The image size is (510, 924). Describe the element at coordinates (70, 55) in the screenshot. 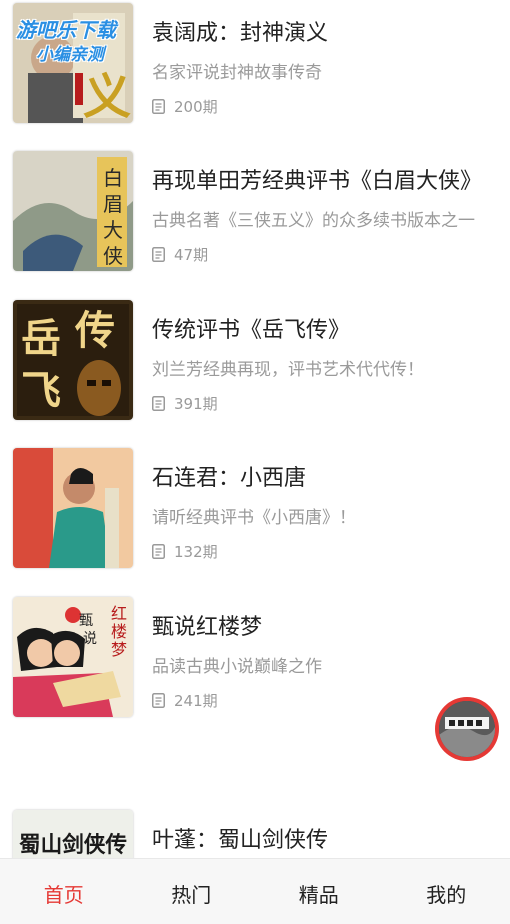

I see `watermark-line2: 小编亲测` at that location.